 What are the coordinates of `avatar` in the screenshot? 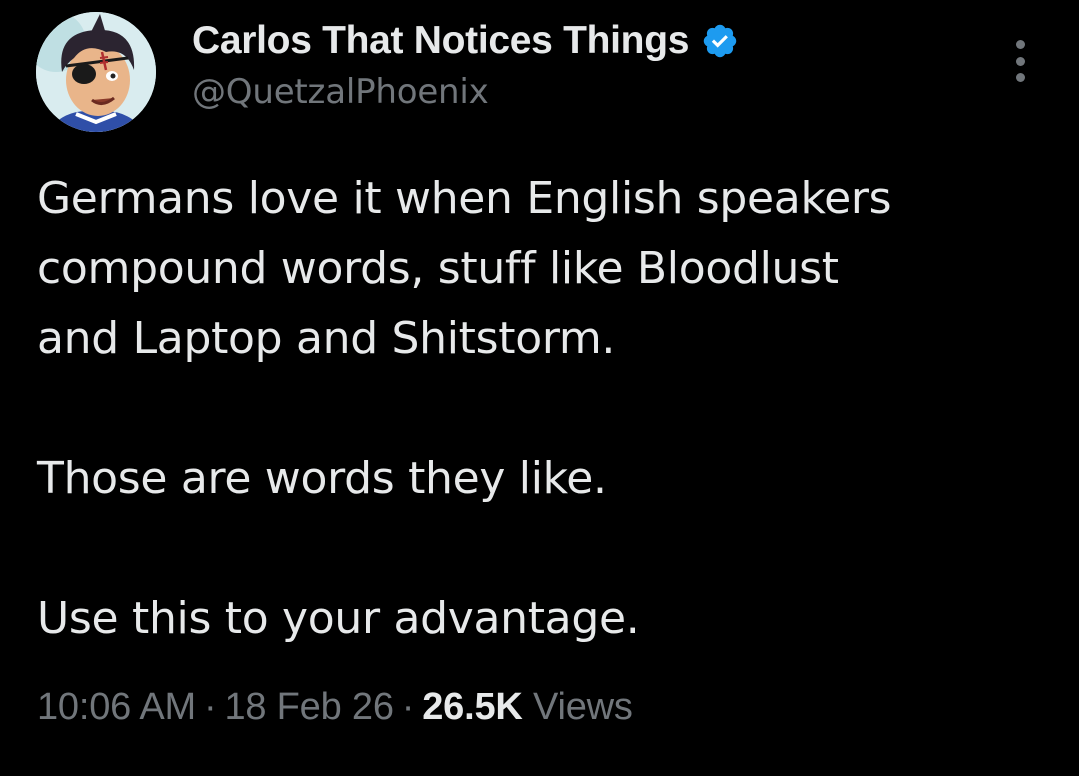 It's located at (96, 72).